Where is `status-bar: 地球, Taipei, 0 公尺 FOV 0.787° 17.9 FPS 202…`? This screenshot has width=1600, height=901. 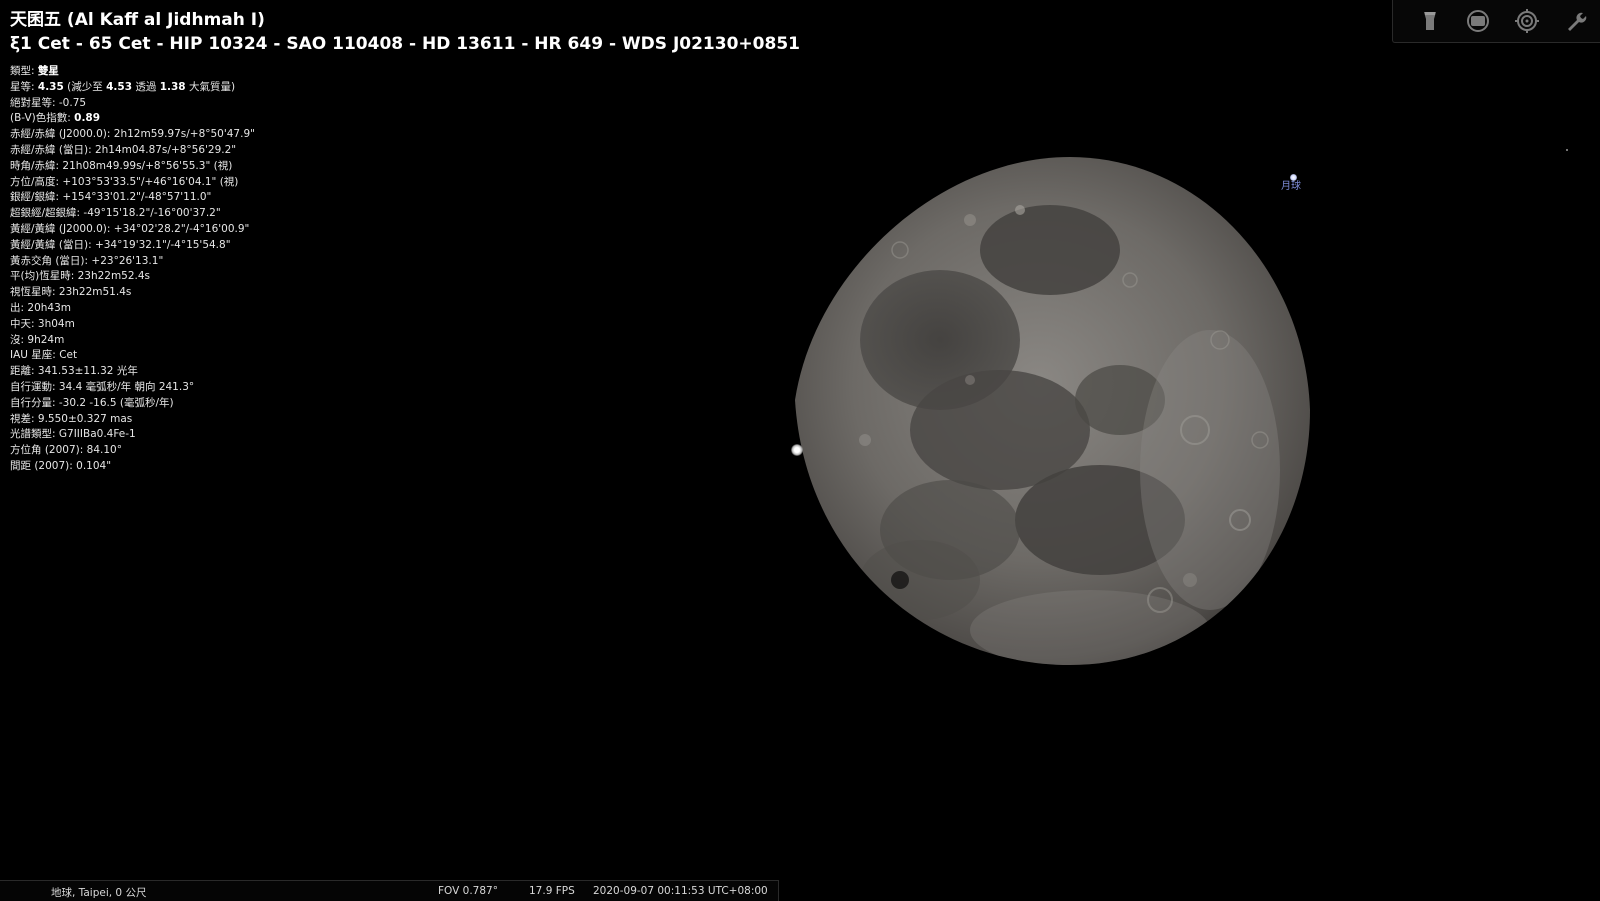 status-bar: 地球, Taipei, 0 公尺 FOV 0.787° 17.9 FPS 202… is located at coordinates (389, 890).